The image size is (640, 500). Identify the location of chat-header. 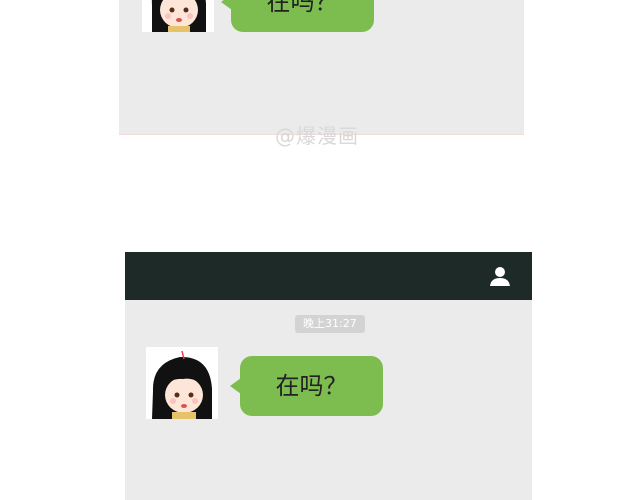
(328, 276).